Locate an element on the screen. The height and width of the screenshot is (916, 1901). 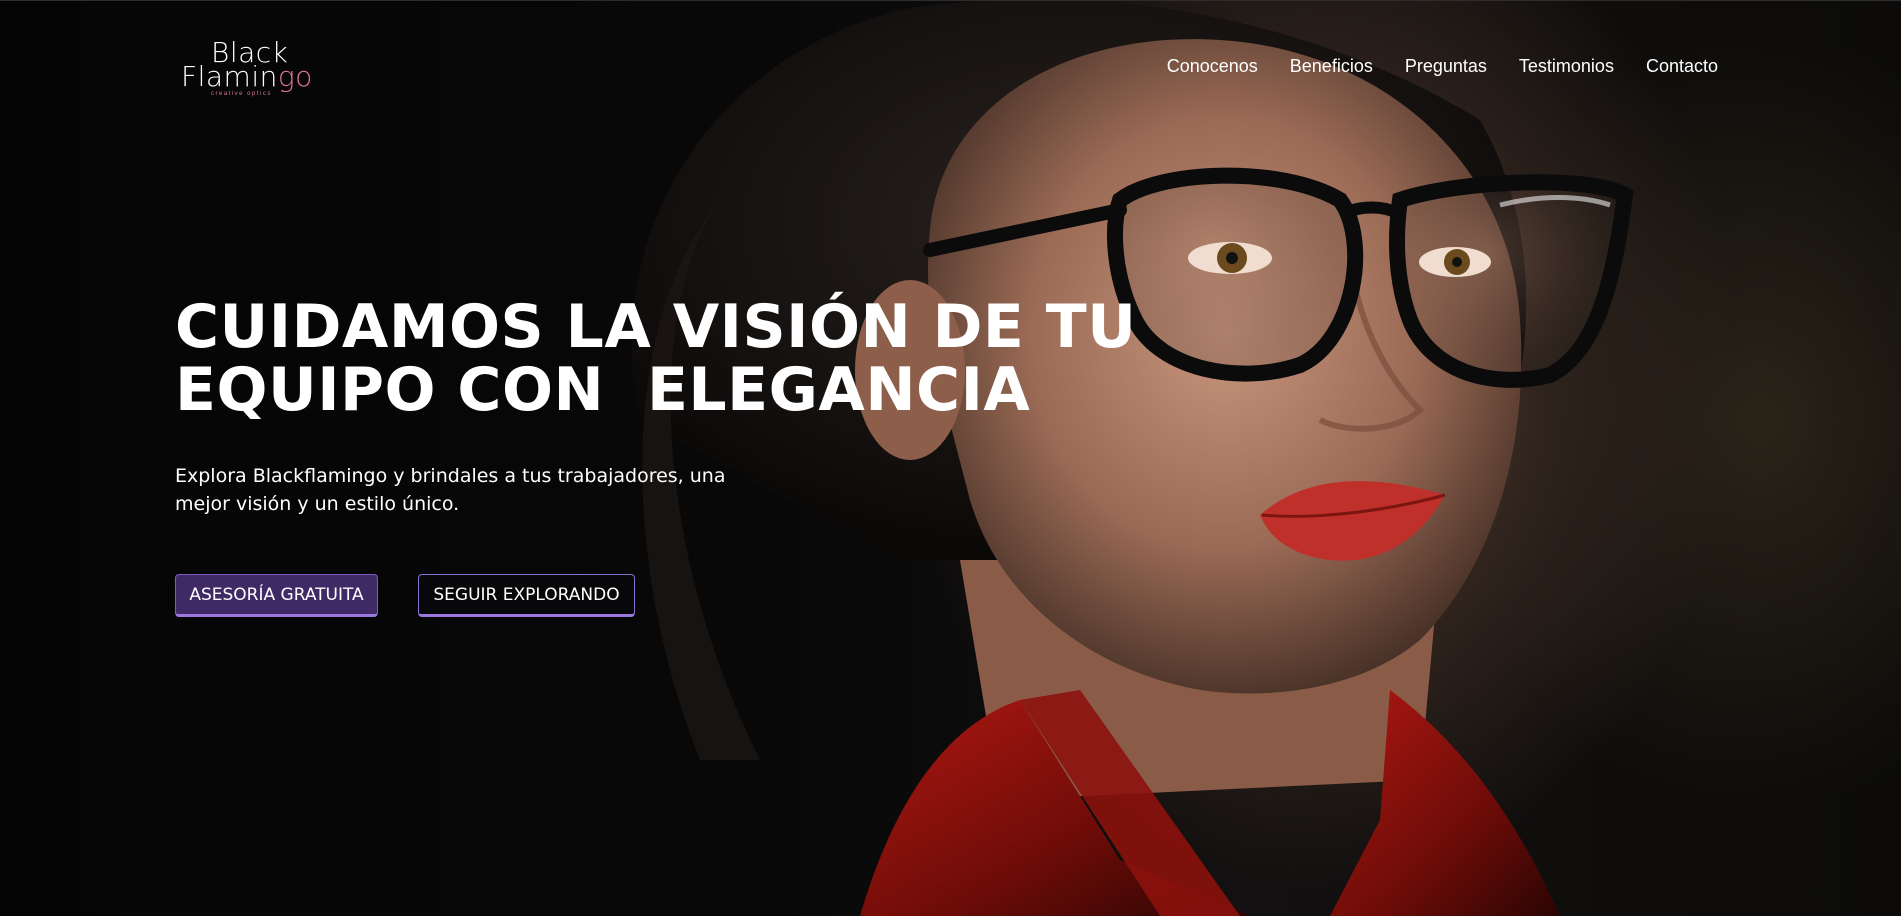
logo-word-flamingo-accent: go is located at coordinates (295, 76).